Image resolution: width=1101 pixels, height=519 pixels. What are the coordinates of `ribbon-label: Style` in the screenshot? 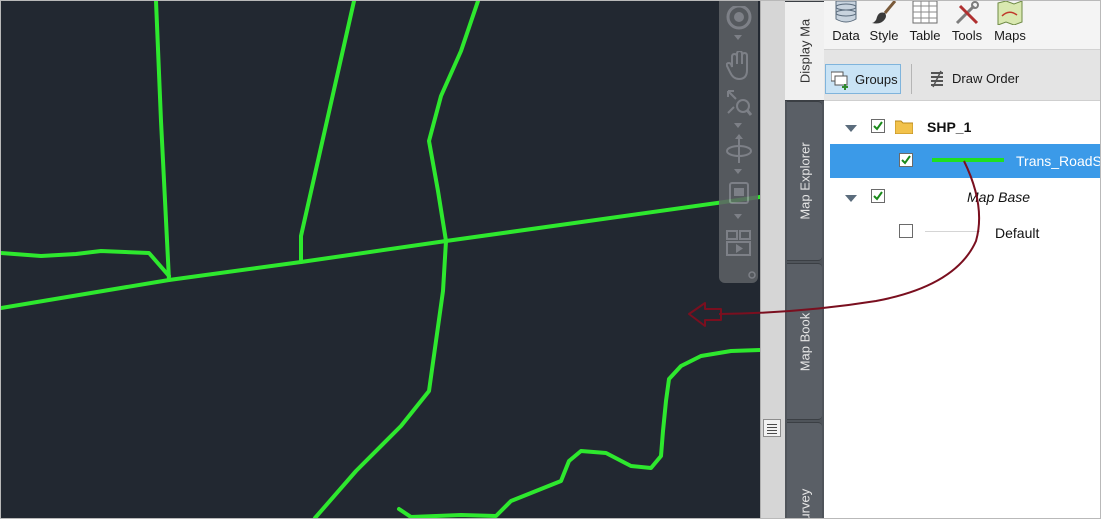 It's located at (884, 35).